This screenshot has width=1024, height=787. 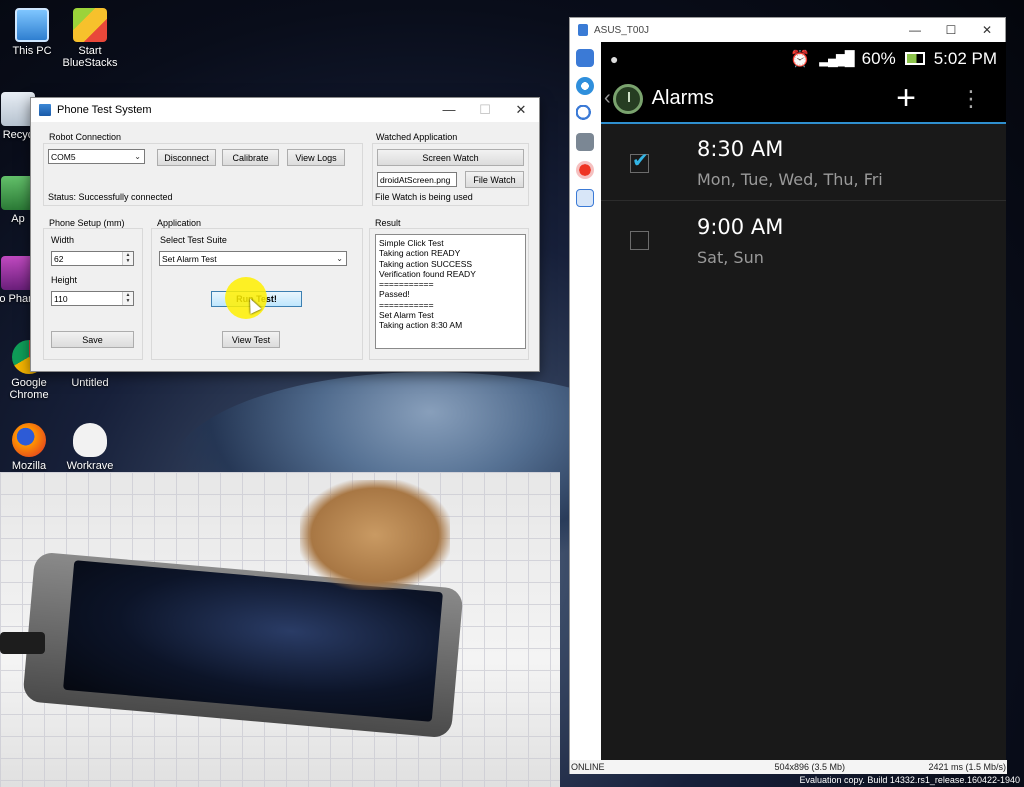 I want to click on screen-watch-button: Screen Watch, so click(x=450, y=157).